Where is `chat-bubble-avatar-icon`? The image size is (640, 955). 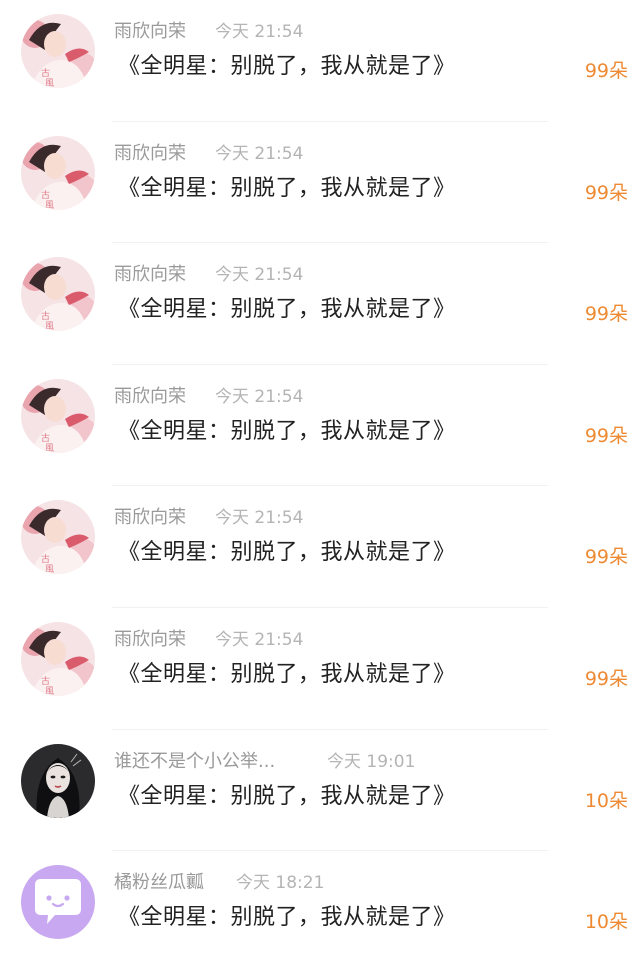
chat-bubble-avatar-icon is located at coordinates (58, 902).